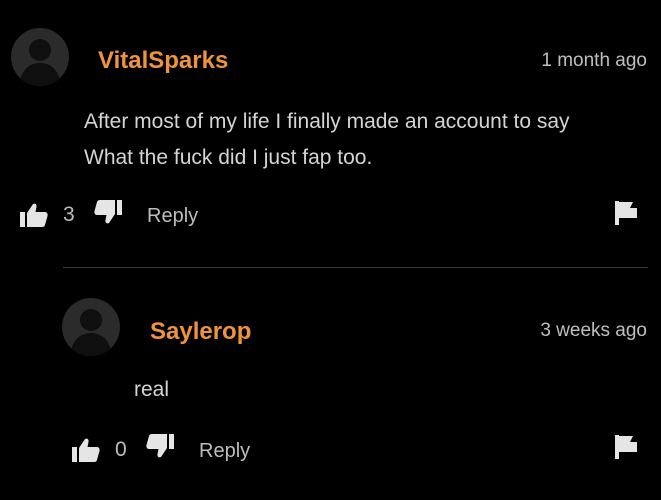 The height and width of the screenshot is (500, 661). Describe the element at coordinates (163, 61) in the screenshot. I see `comment-username: VitalSparks` at that location.